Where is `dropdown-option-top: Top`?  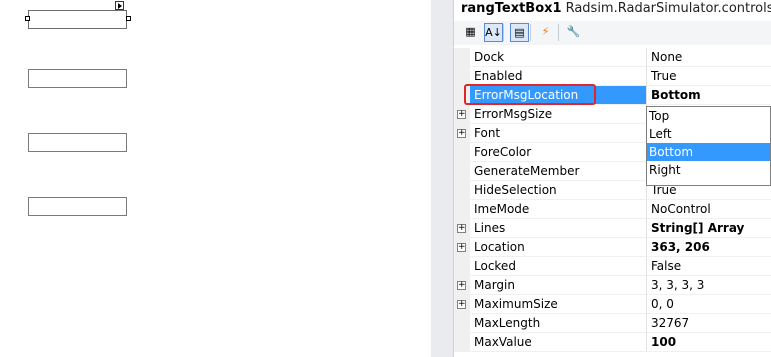 dropdown-option-top: Top is located at coordinates (708, 116).